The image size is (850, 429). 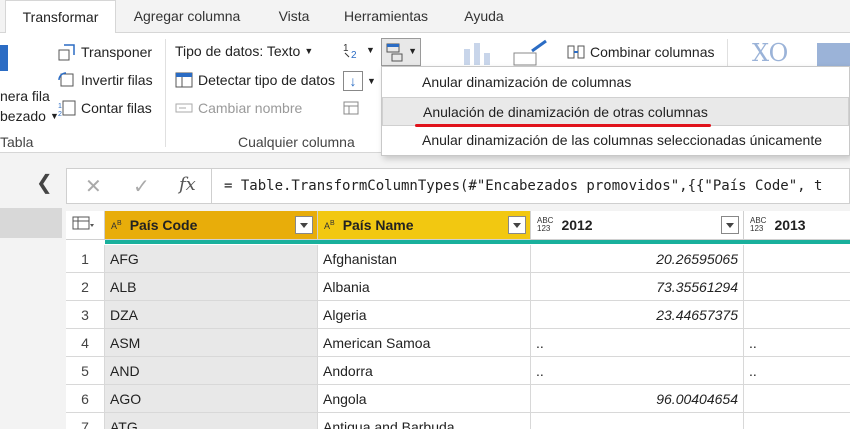 I want to click on data-type-dropdown: Tipo de datos: Texto ▼, so click(x=244, y=51).